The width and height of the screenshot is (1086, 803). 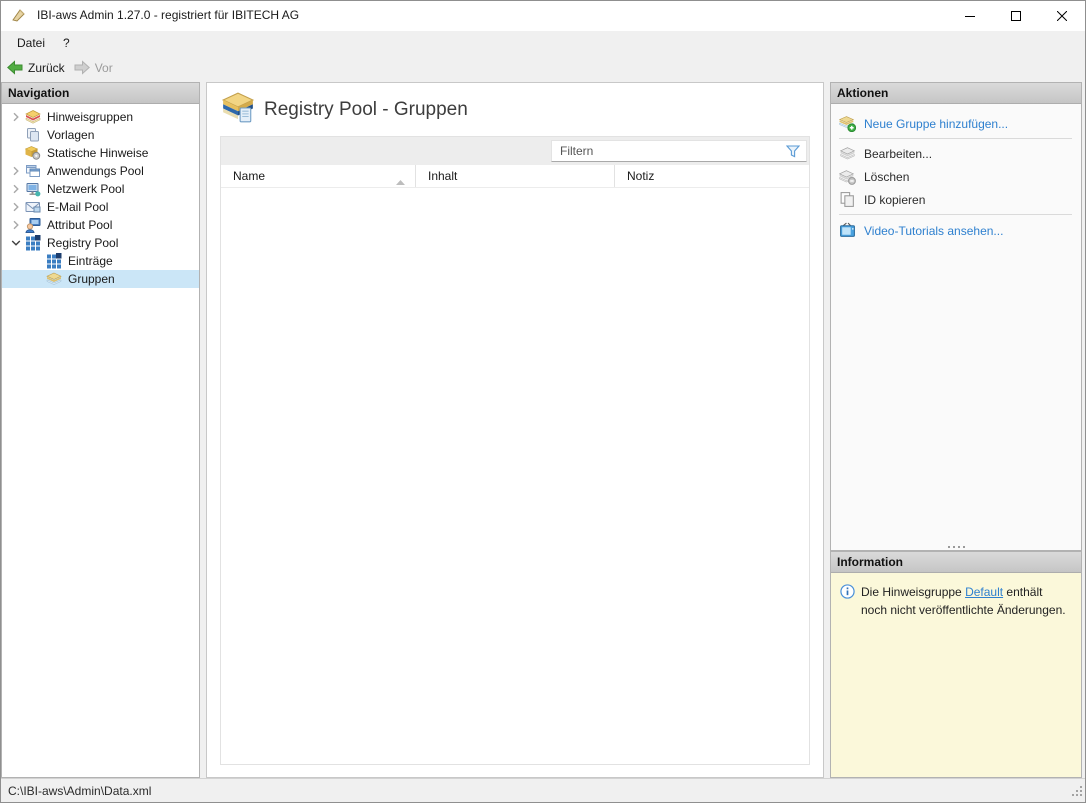 What do you see at coordinates (33, 225) in the screenshot?
I see `attribute-pool-icon` at bounding box center [33, 225].